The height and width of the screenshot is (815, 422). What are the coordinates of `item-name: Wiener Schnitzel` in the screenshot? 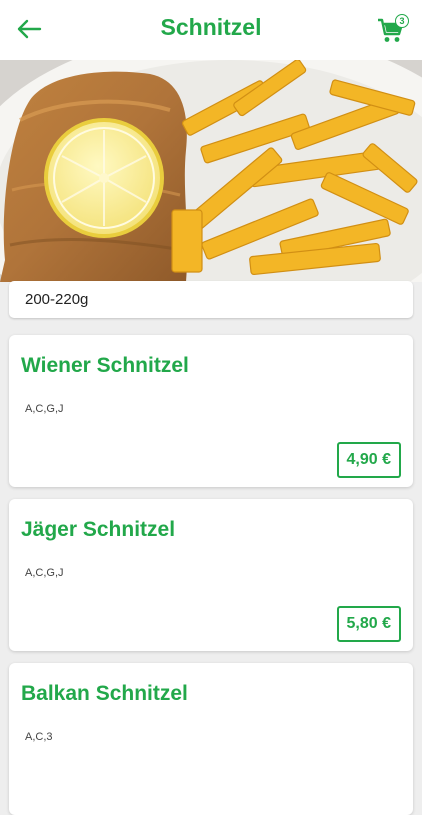 It's located at (105, 365).